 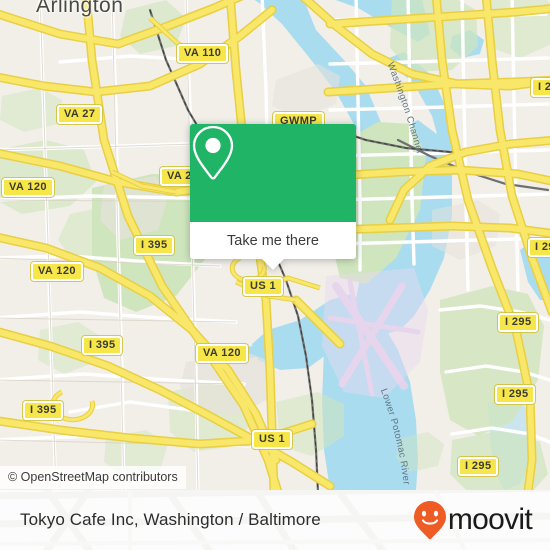 I want to click on shield-va-110: VA 110, so click(x=203, y=53).